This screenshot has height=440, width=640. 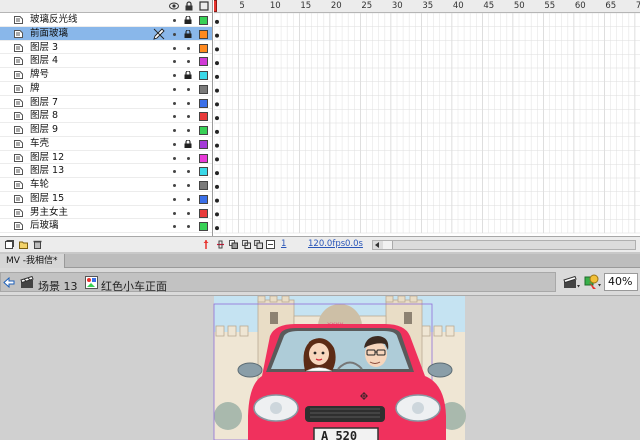 I want to click on timeline-horizontal-scrollbar, so click(x=504, y=245).